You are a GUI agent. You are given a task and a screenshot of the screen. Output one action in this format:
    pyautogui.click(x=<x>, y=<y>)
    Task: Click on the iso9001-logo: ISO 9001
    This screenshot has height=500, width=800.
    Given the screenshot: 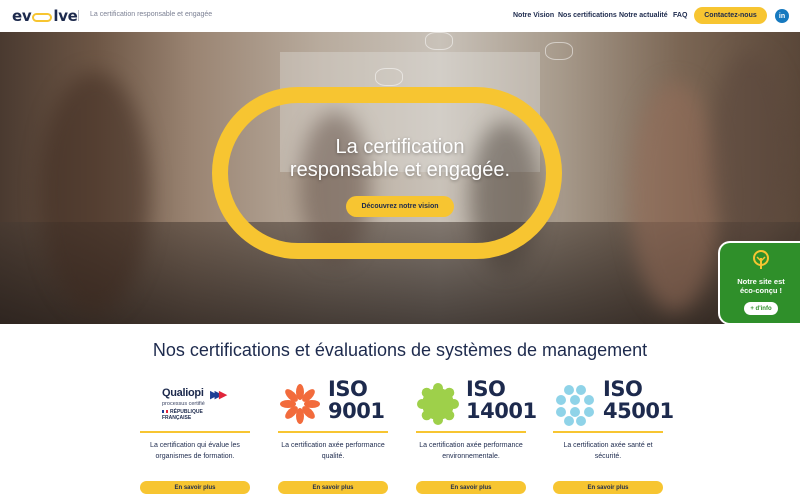 What is the action you would take?
    pyautogui.click(x=333, y=402)
    